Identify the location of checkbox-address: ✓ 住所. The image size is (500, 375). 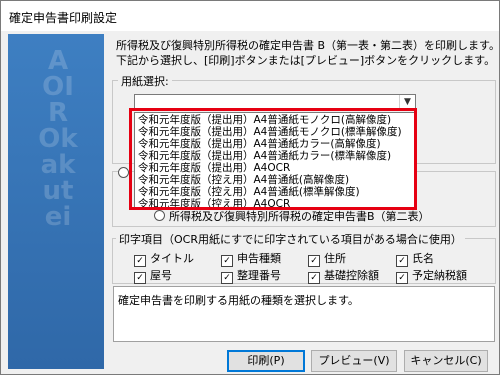
(327, 258).